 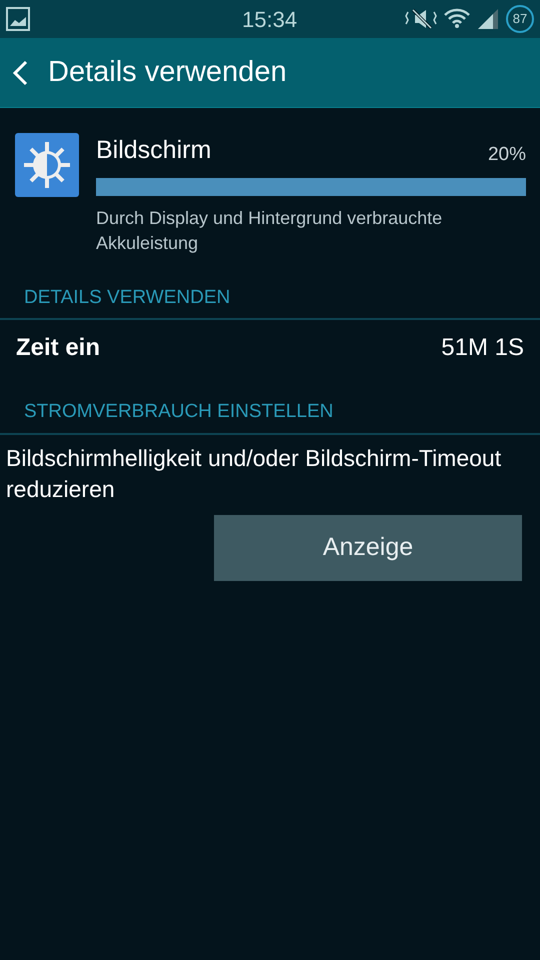 I want to click on usage-percent: 20%, so click(x=507, y=155).